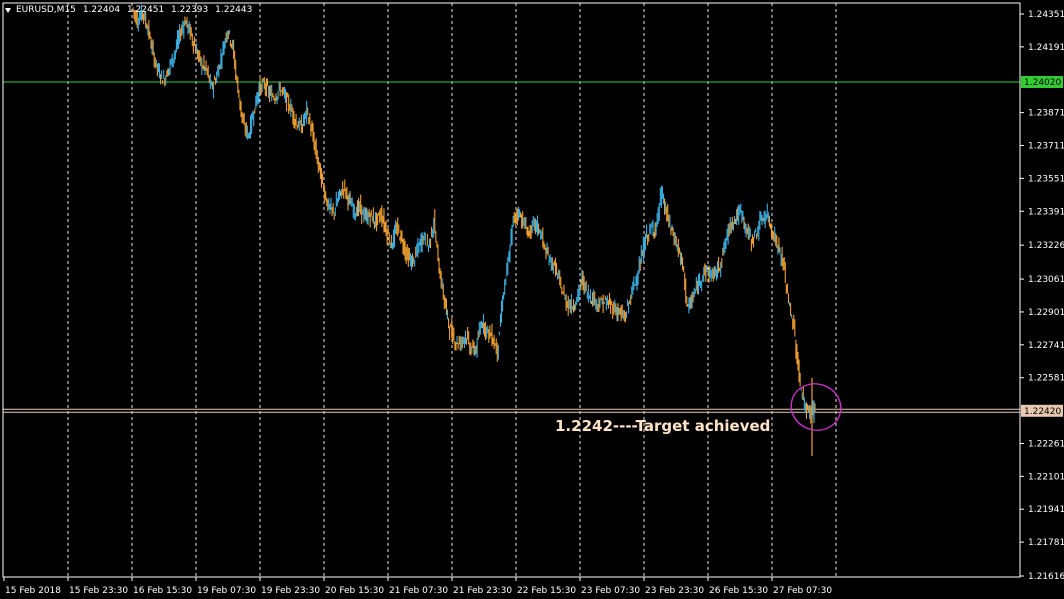 The height and width of the screenshot is (599, 1064). What do you see at coordinates (234, 10) in the screenshot?
I see `ohlc-close: 1.22443` at bounding box center [234, 10].